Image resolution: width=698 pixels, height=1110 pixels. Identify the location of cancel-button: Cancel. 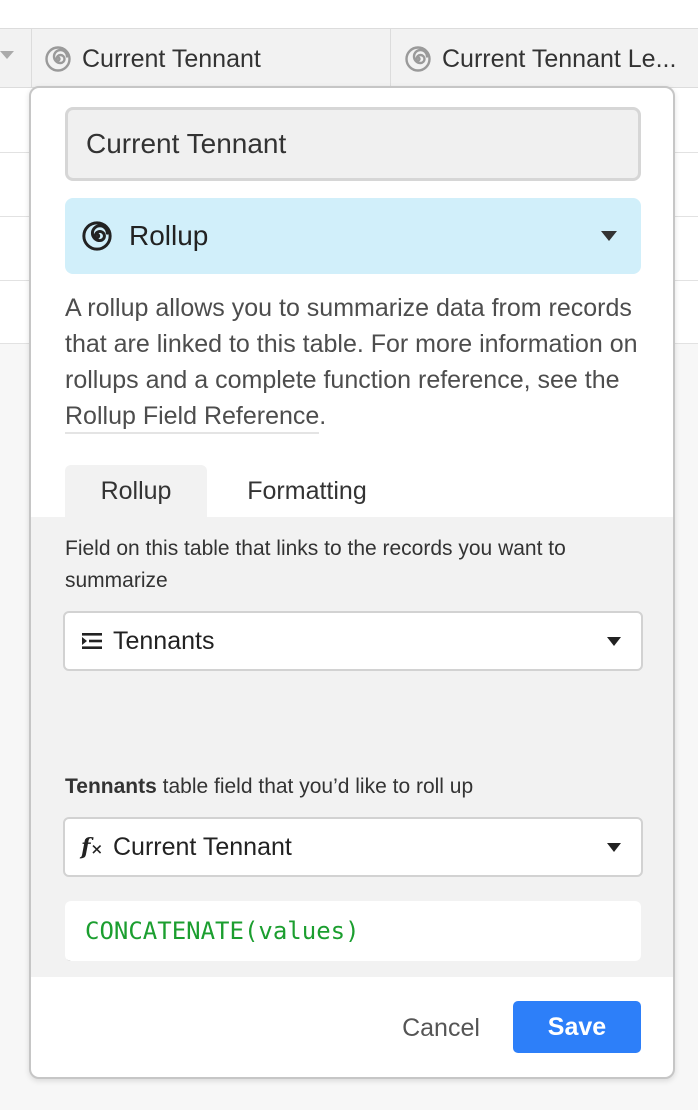
(441, 1028).